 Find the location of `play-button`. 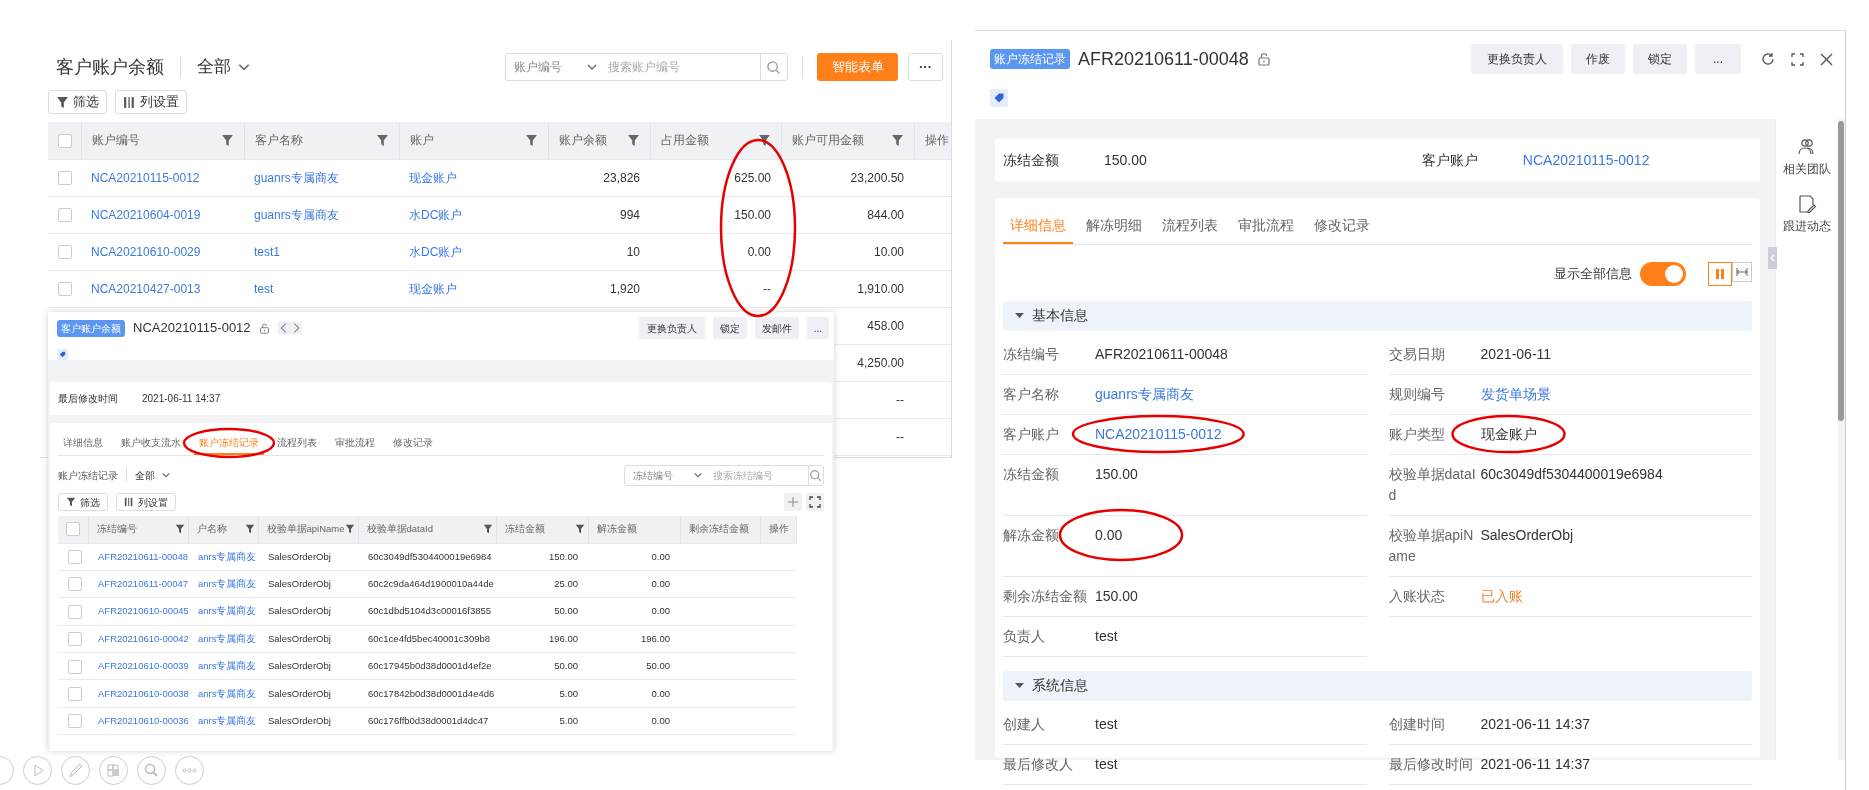

play-button is located at coordinates (37, 770).